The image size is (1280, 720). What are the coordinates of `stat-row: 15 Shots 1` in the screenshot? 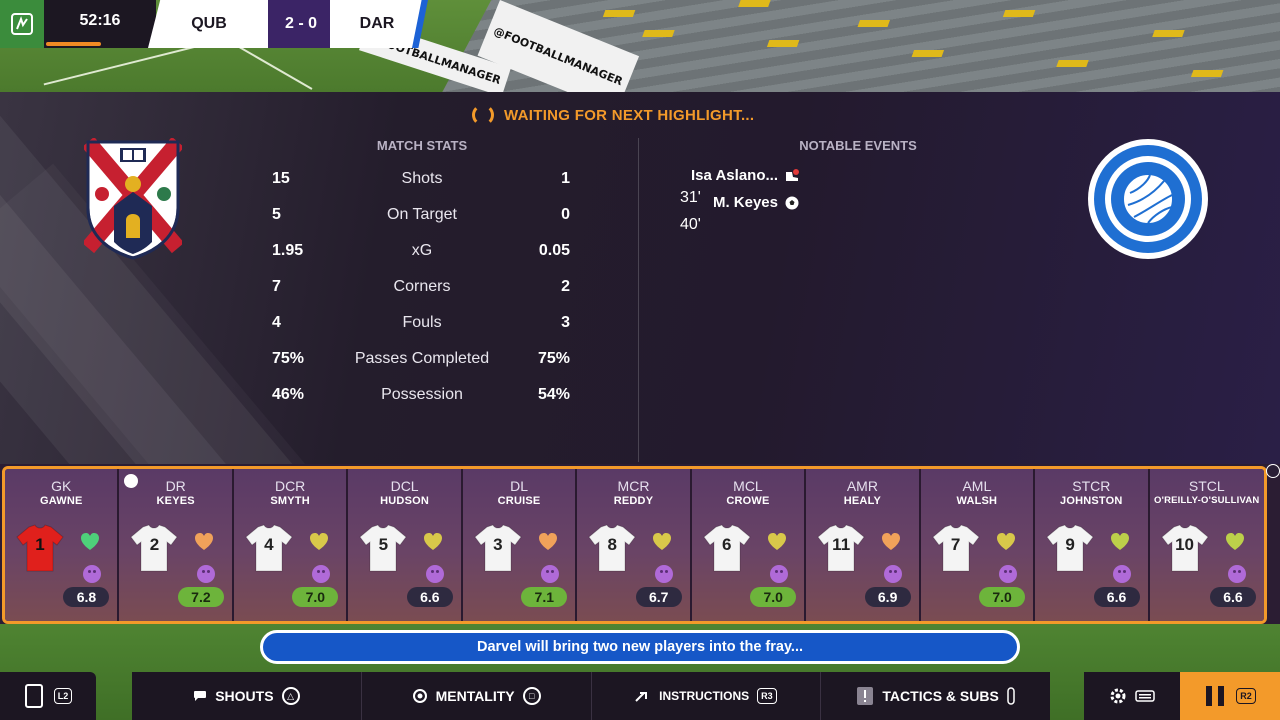 It's located at (422, 180).